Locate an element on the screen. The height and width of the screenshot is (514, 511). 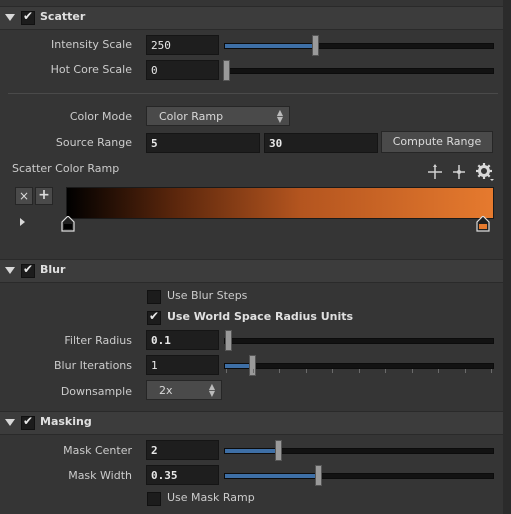
move-keys-icon is located at coordinates (435, 172).